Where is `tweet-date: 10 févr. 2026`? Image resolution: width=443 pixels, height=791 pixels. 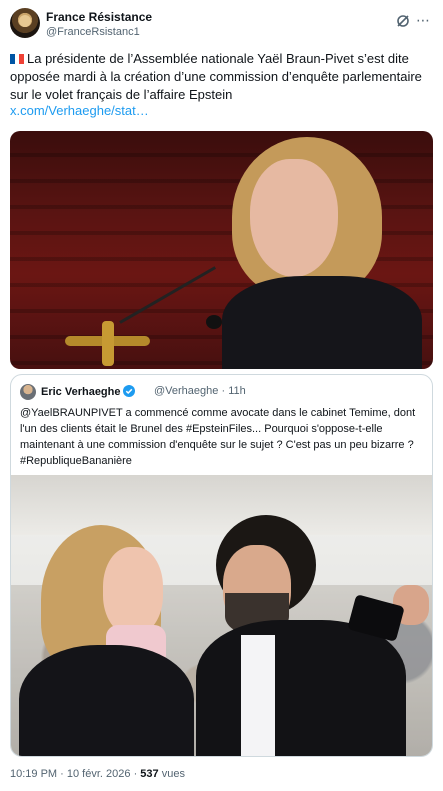 tweet-date: 10 févr. 2026 is located at coordinates (99, 774).